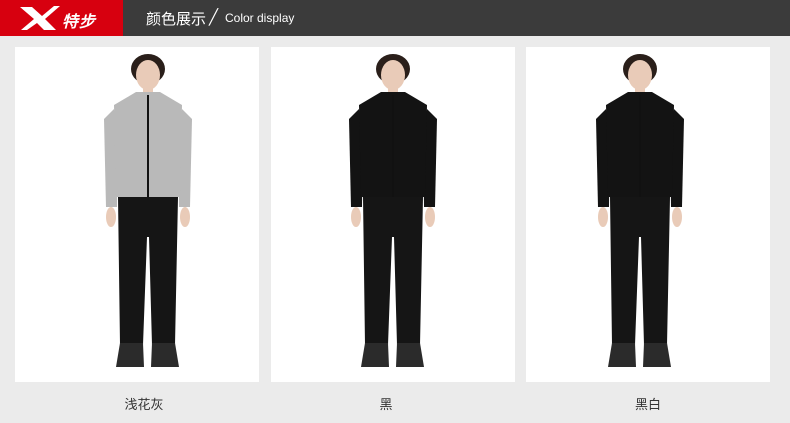  Describe the element at coordinates (386, 405) in the screenshot. I see `color-label-black: 黑` at that location.